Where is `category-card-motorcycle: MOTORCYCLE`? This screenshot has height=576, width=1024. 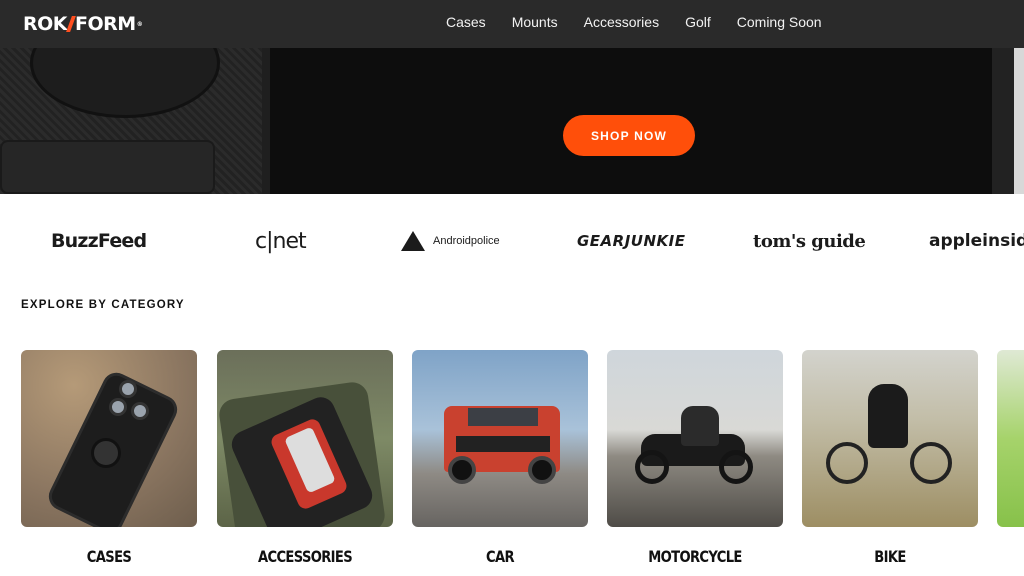 category-card-motorcycle: MOTORCYCLE is located at coordinates (695, 458).